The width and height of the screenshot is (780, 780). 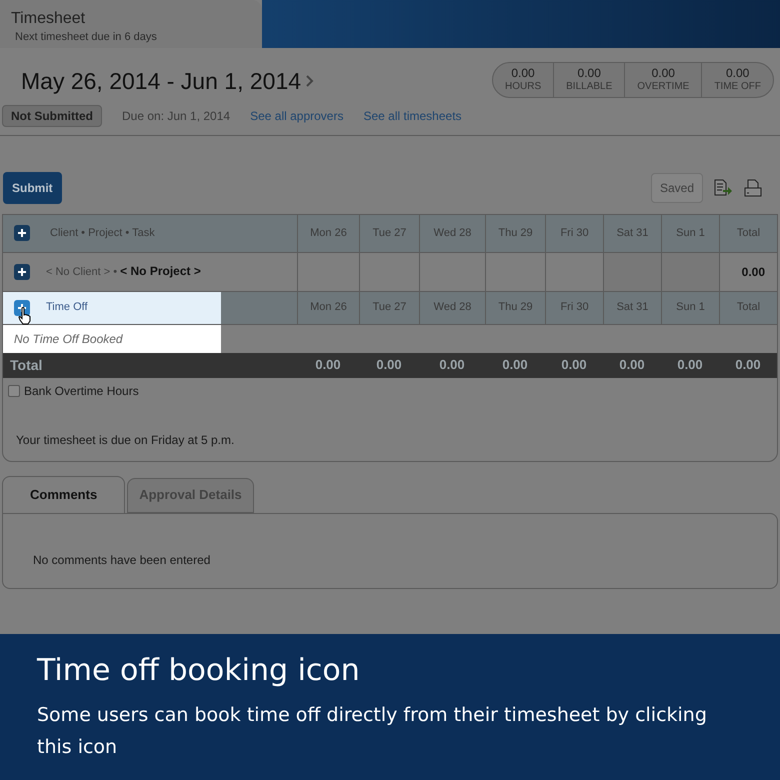 I want to click on stat-label: TIME OFF, so click(x=737, y=87).